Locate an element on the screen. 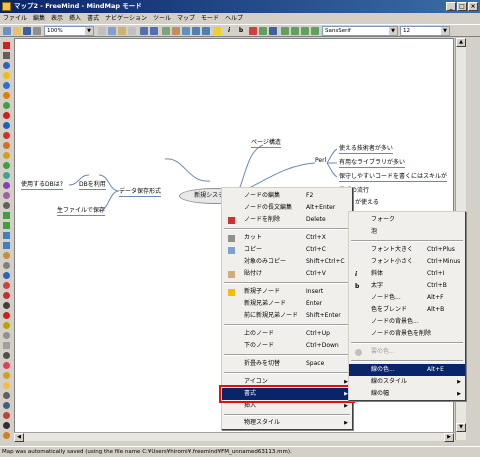 The image size is (480, 457). mail-icon is located at coordinates (6, 275).